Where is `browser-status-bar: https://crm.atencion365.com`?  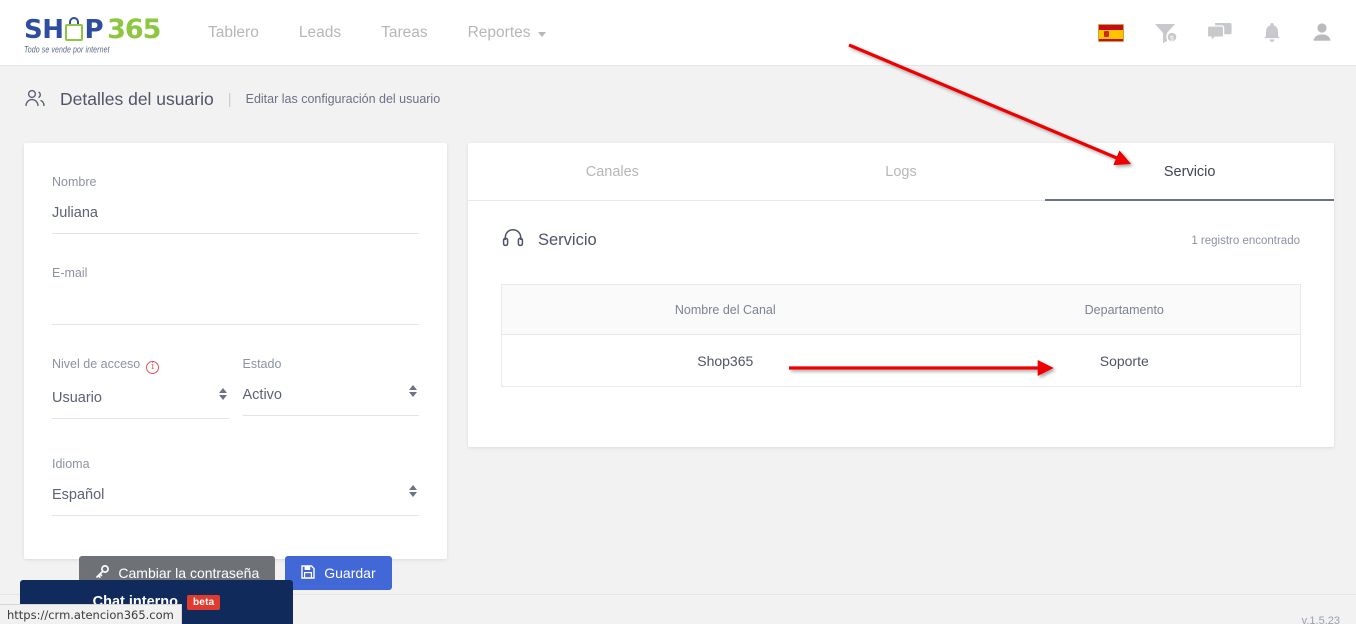 browser-status-bar: https://crm.atencion365.com is located at coordinates (91, 614).